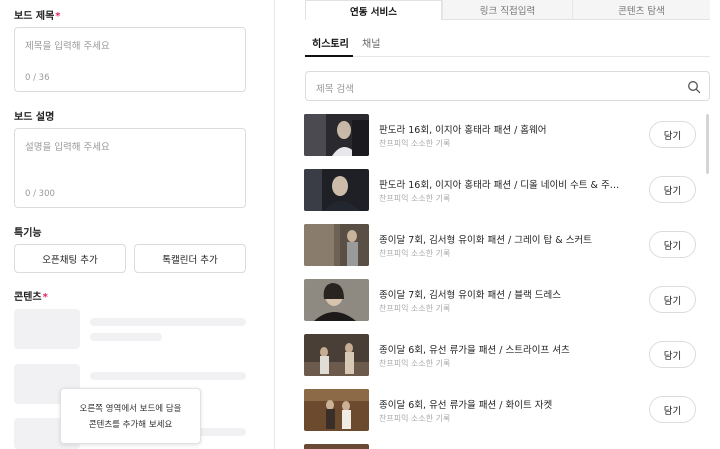 The height and width of the screenshot is (449, 720). I want to click on add-content-tooltip: 오른쪽 영역에서 보드에 담을 콘텐츠를 추가해 보세요, so click(130, 416).